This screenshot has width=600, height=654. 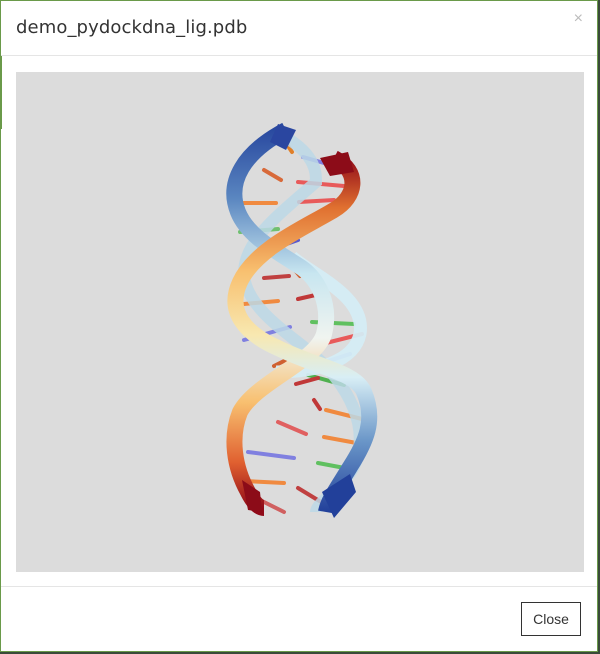 What do you see at coordinates (578, 19) in the screenshot?
I see `close-icon: ×` at bounding box center [578, 19].